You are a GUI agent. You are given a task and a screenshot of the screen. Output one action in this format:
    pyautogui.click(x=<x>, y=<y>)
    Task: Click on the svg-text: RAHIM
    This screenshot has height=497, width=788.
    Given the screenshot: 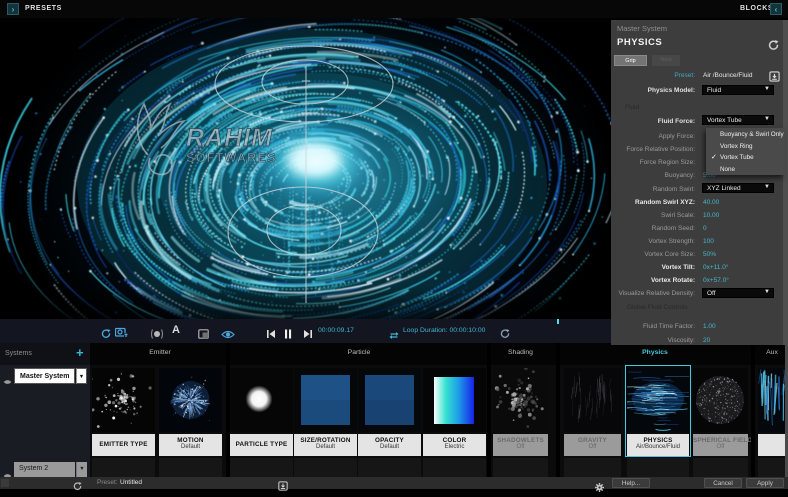 What is the action you would take?
    pyautogui.click(x=229, y=138)
    